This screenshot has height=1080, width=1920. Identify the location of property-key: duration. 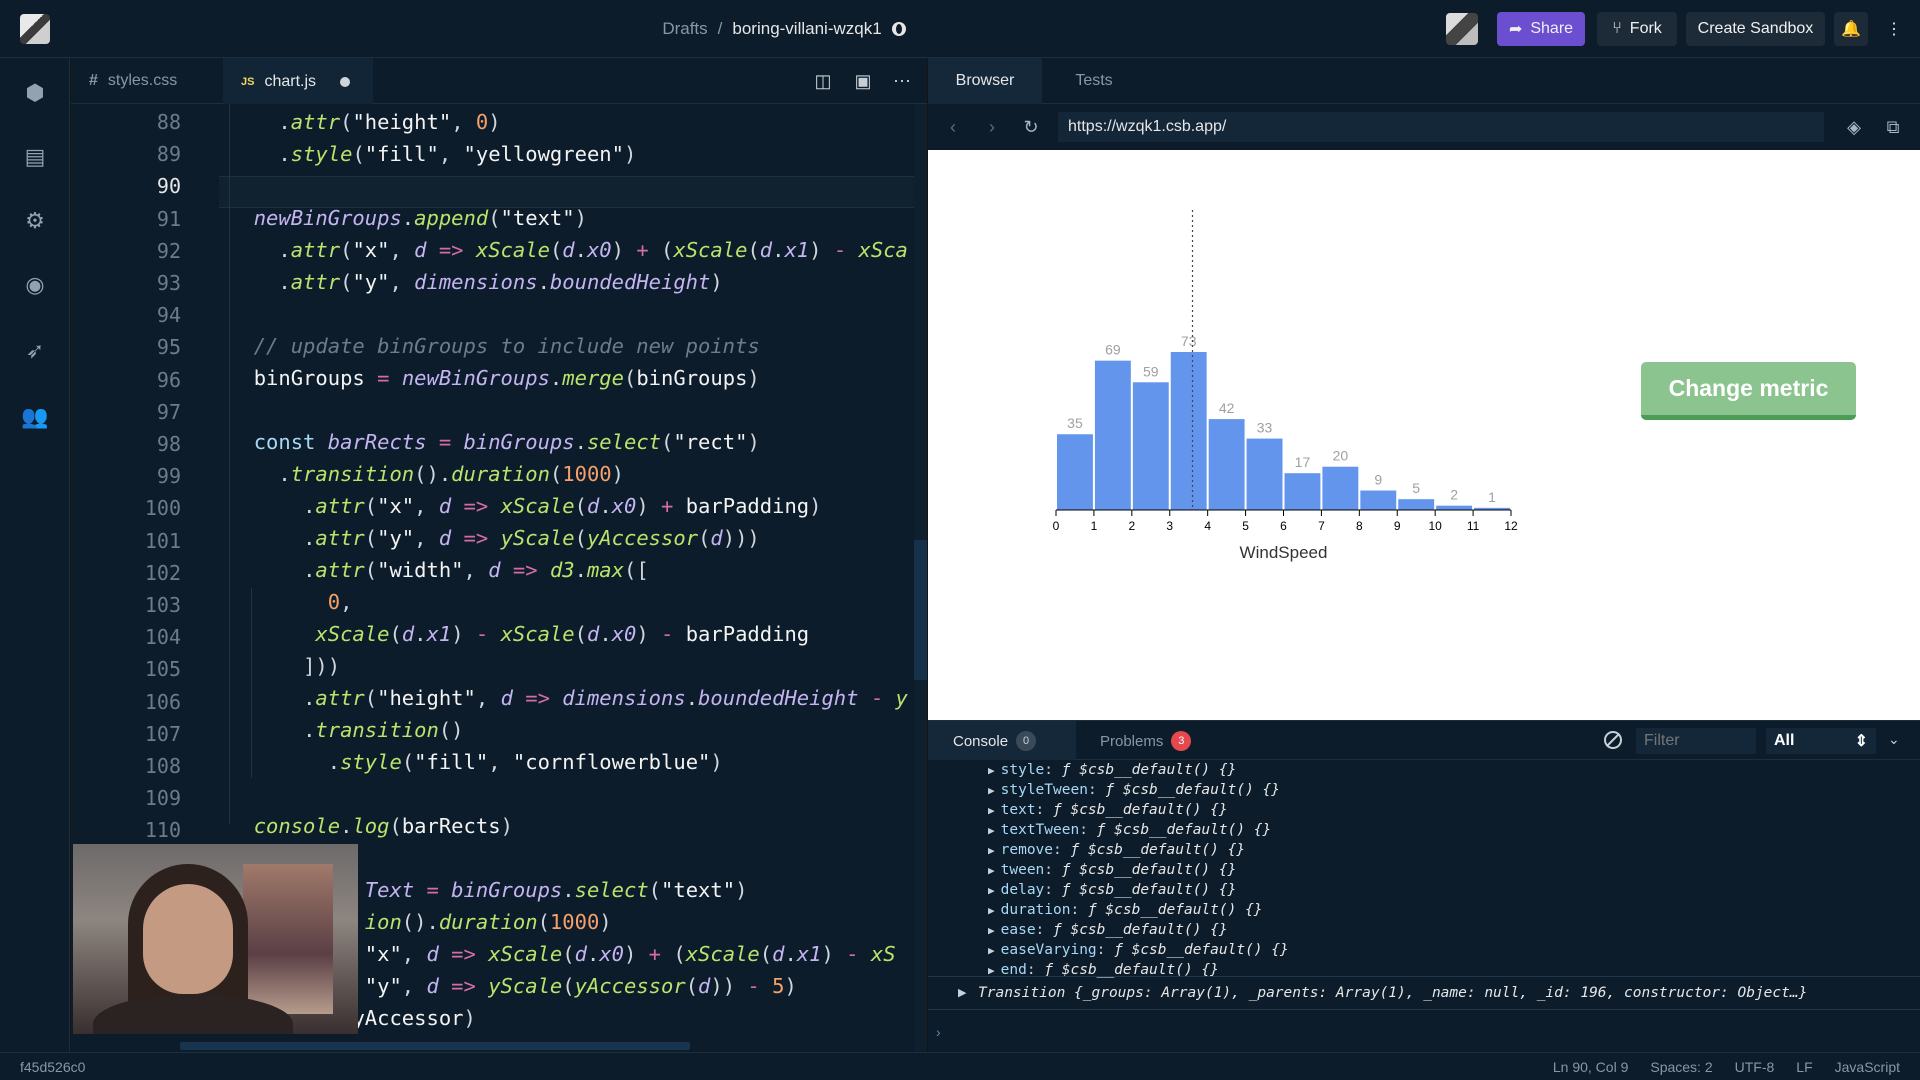
(1035, 910).